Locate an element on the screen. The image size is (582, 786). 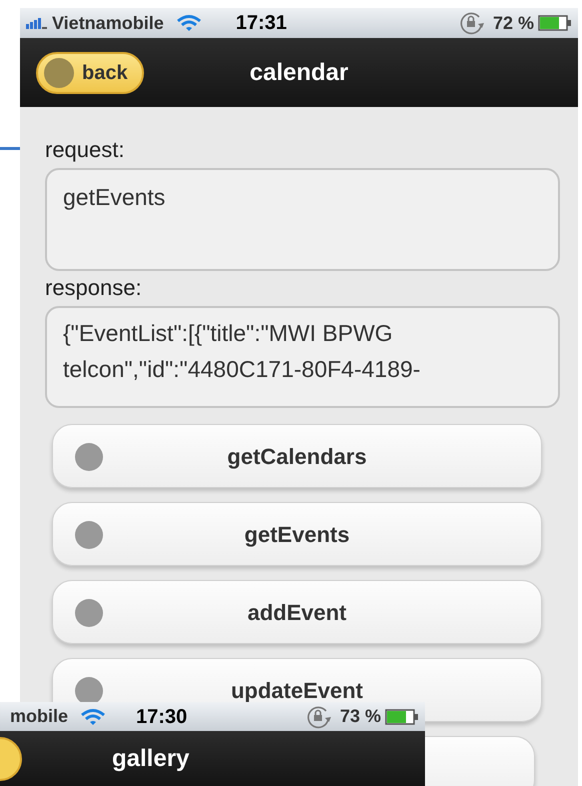
field-label: response: is located at coordinates (94, 288).